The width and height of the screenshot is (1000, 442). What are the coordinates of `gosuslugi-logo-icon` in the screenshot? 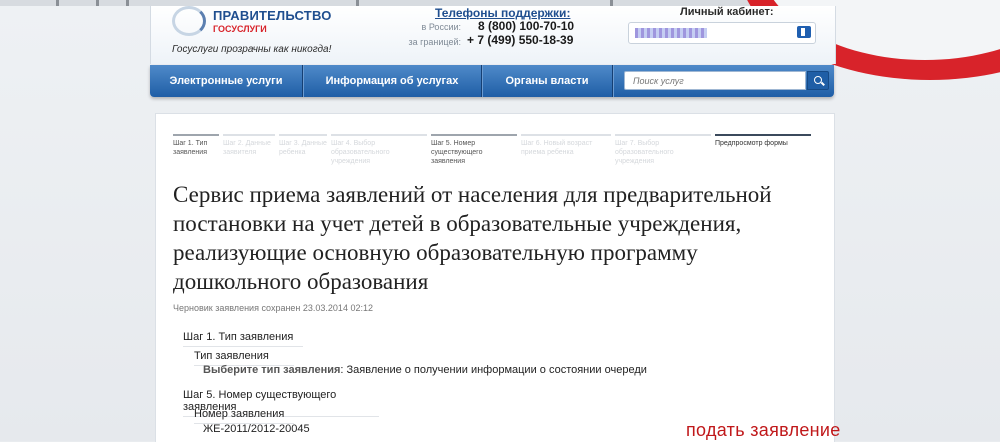 It's located at (189, 21).